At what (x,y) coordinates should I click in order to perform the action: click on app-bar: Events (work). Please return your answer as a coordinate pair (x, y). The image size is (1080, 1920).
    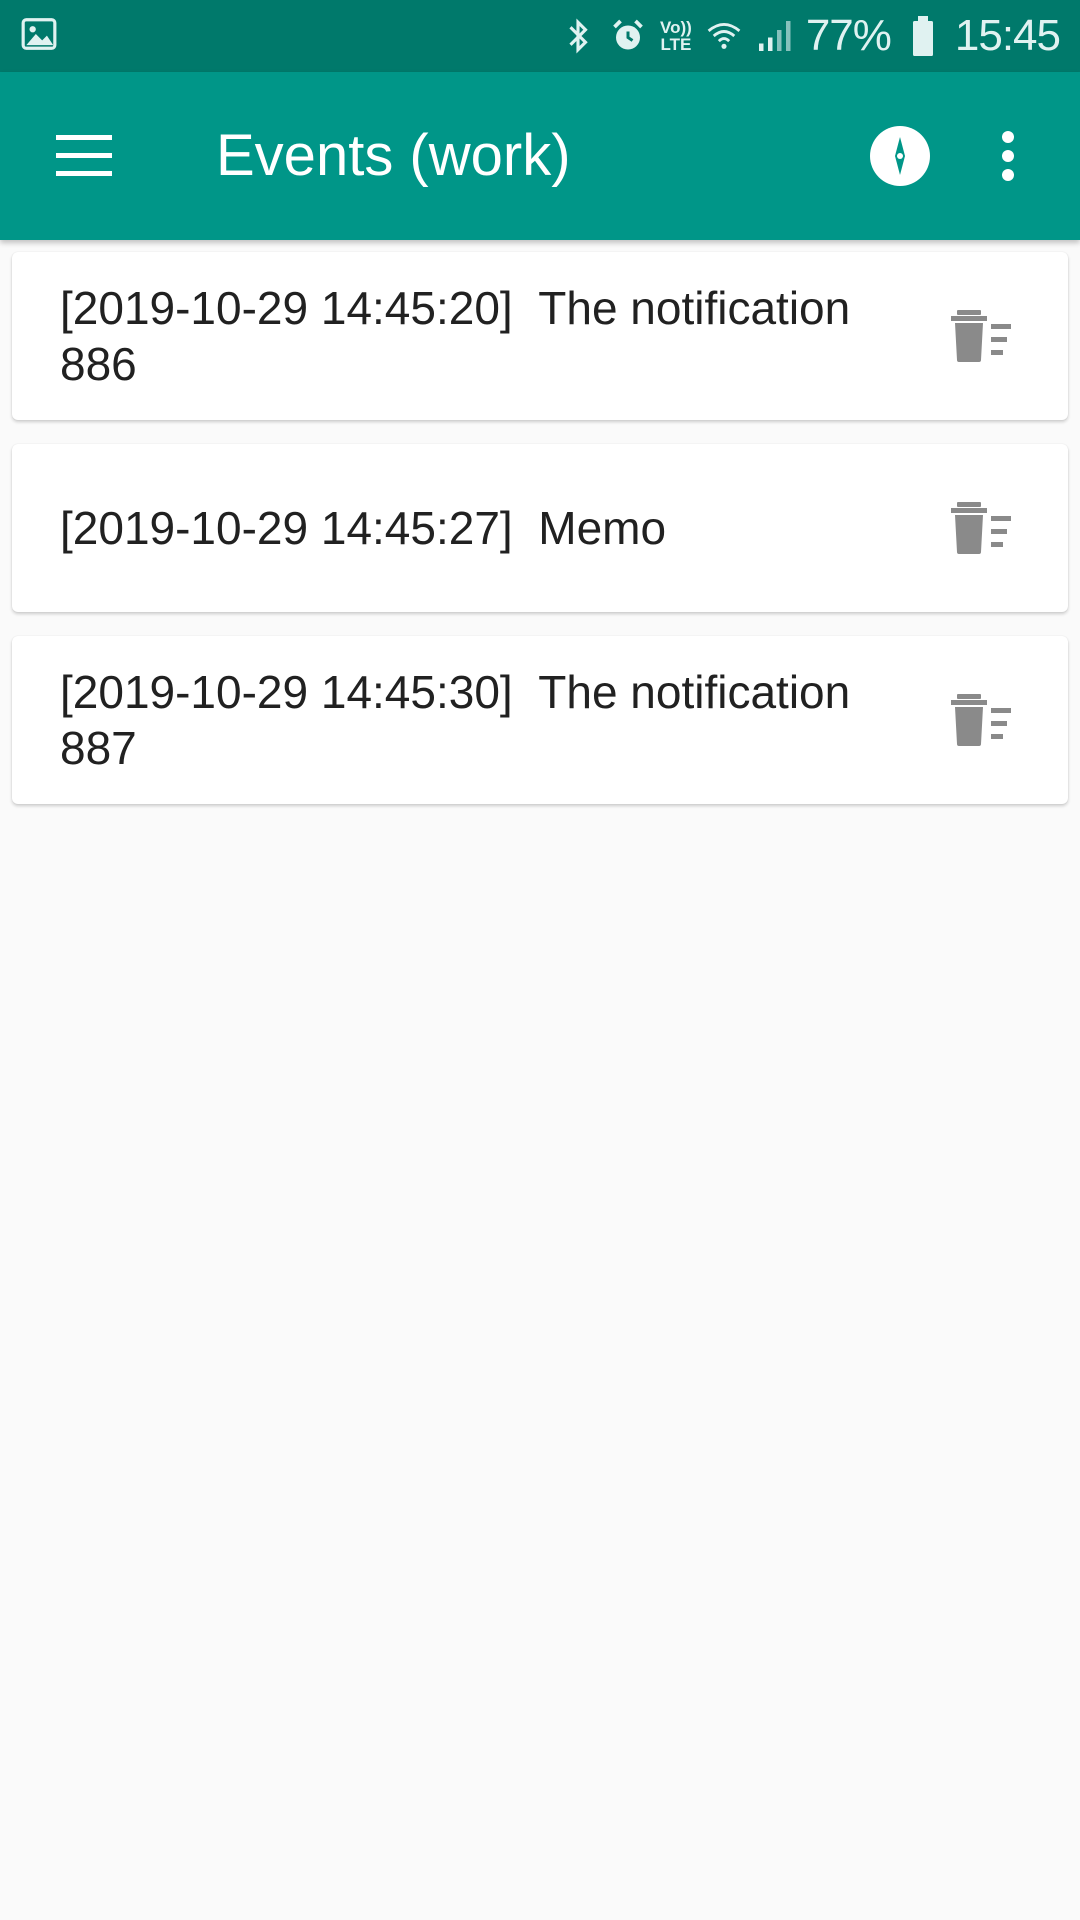
    Looking at the image, I should click on (540, 156).